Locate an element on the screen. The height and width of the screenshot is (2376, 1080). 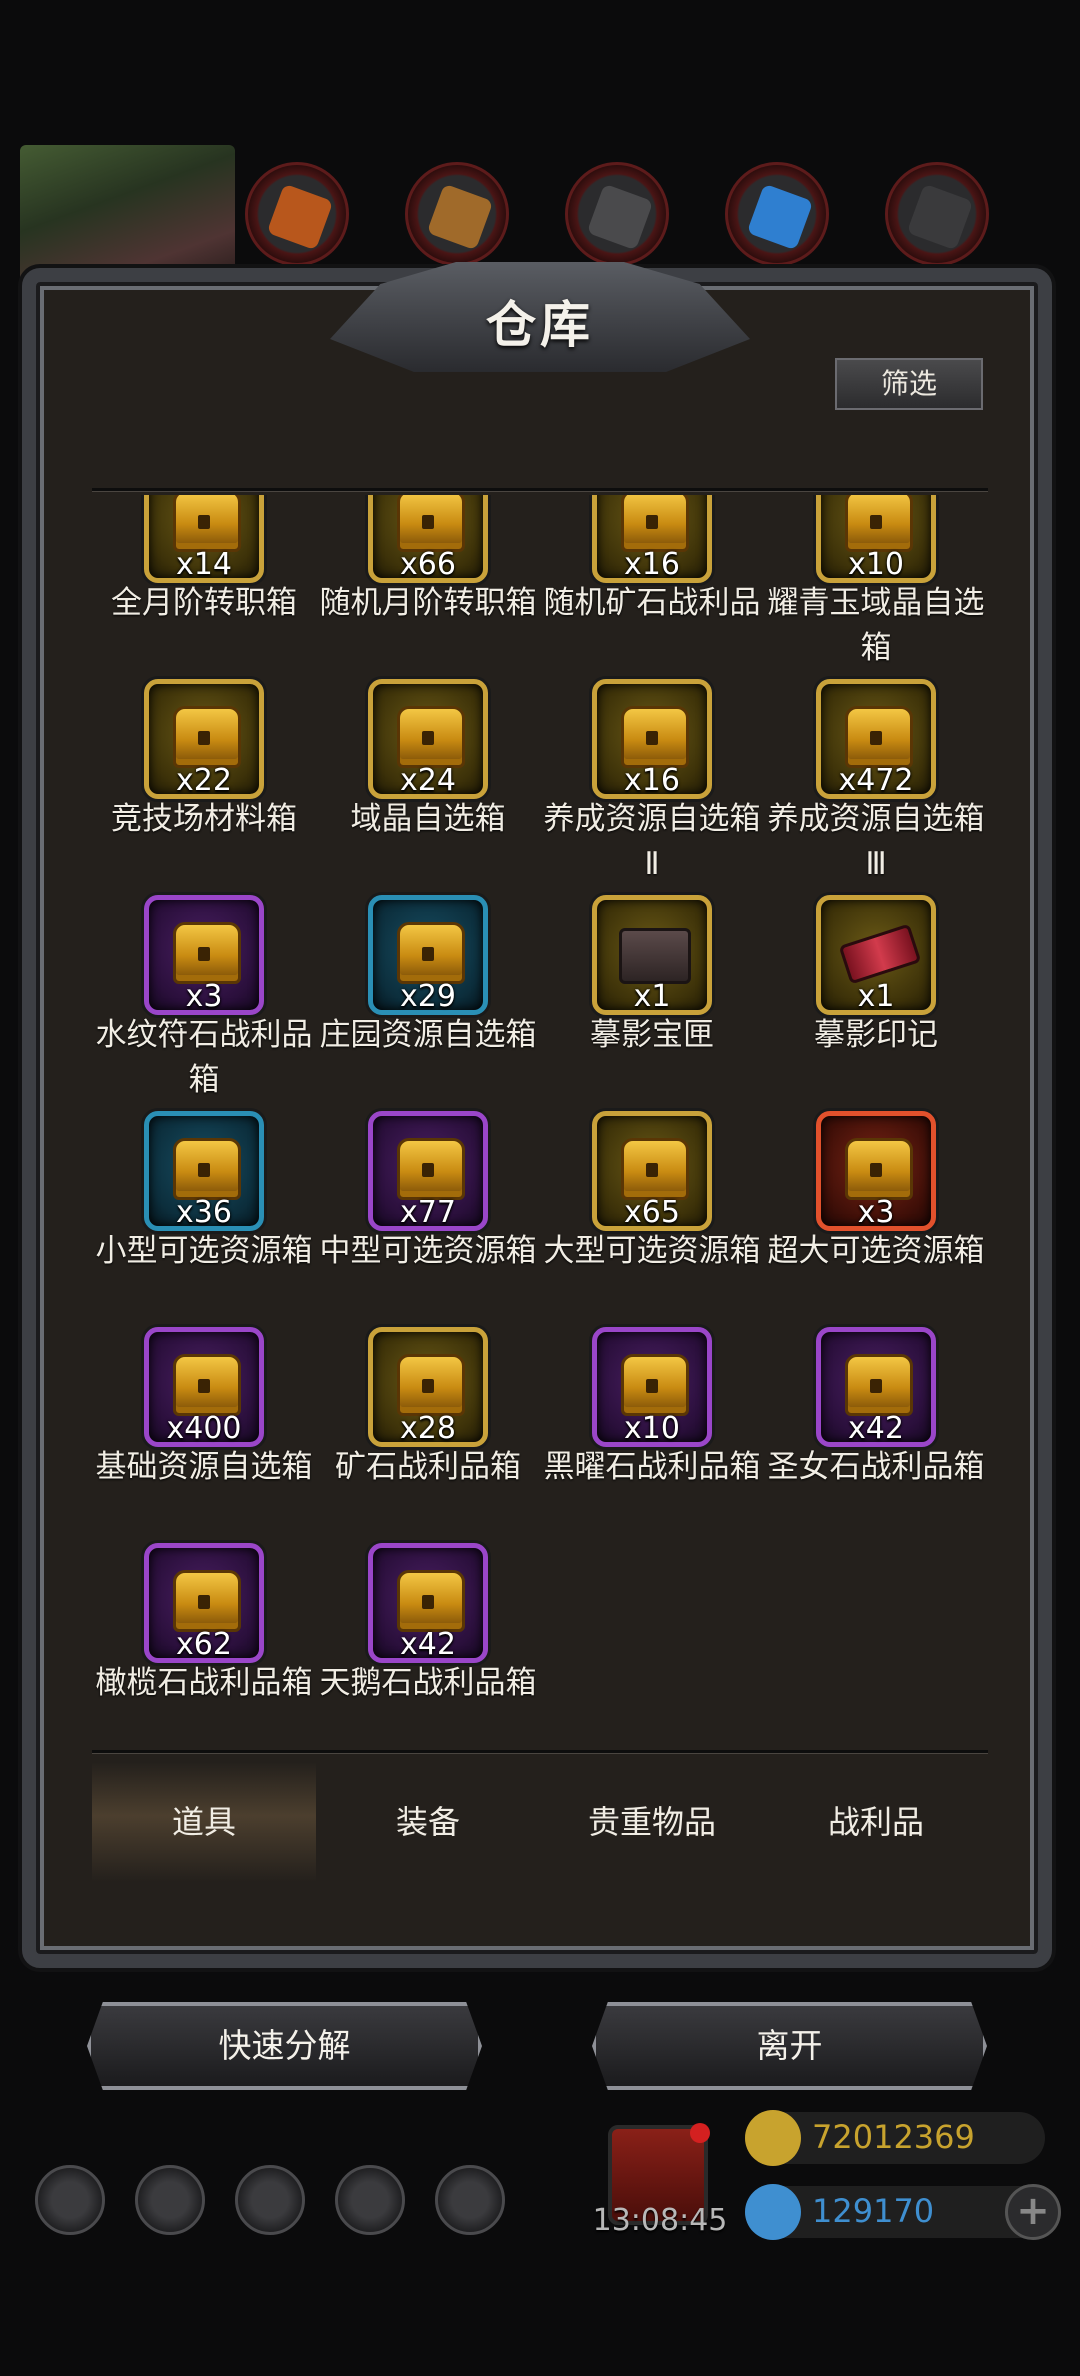
item-icon: x24 is located at coordinates (428, 739).